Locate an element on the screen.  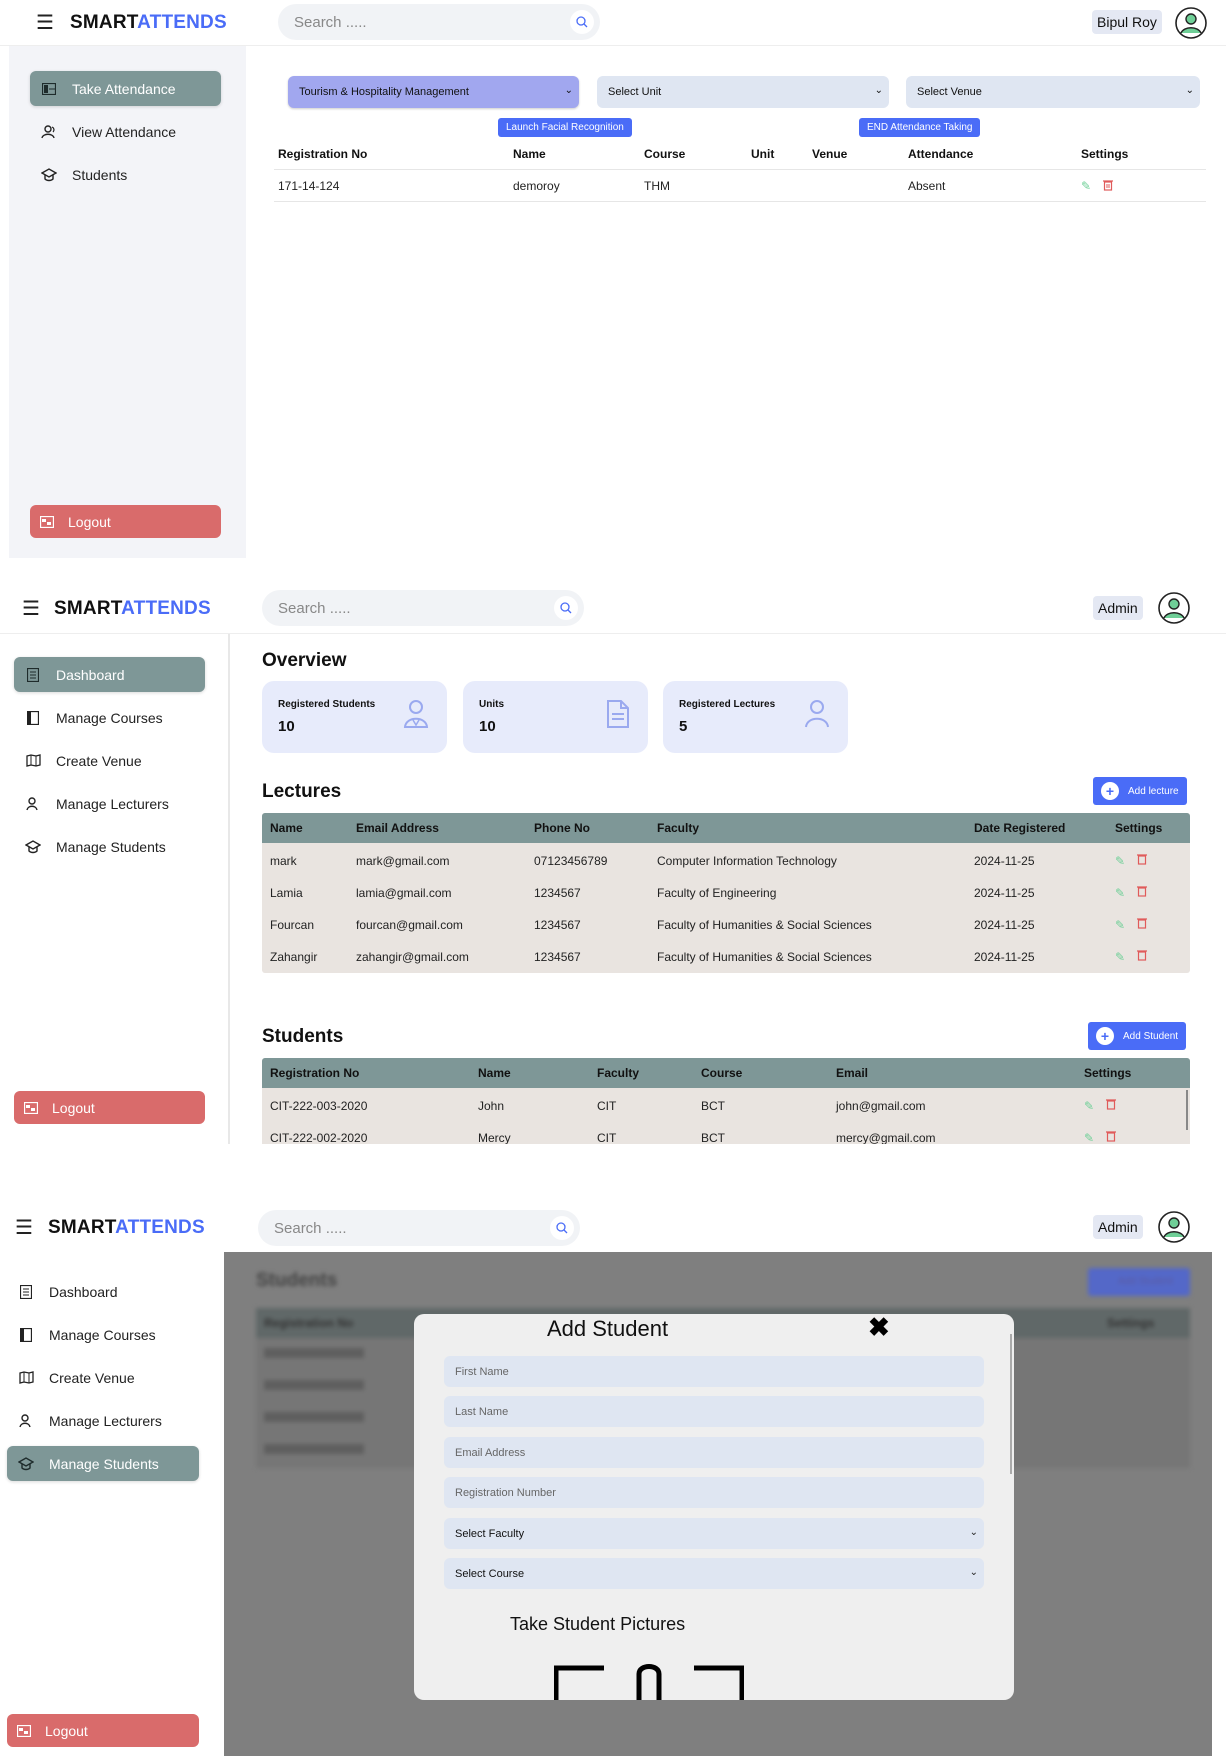
logout-icon is located at coordinates (24, 1730).